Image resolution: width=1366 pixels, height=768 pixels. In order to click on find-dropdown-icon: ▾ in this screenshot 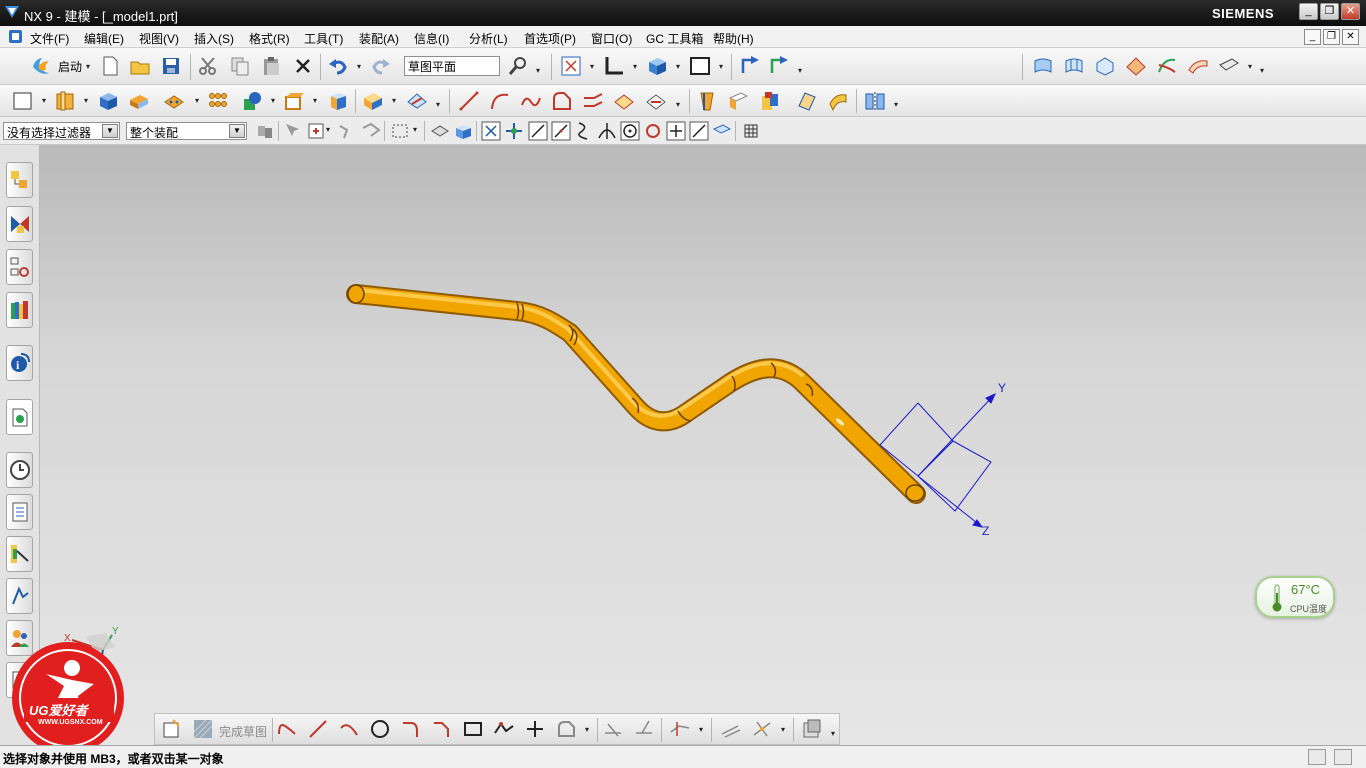, I will do `click(538, 70)`.